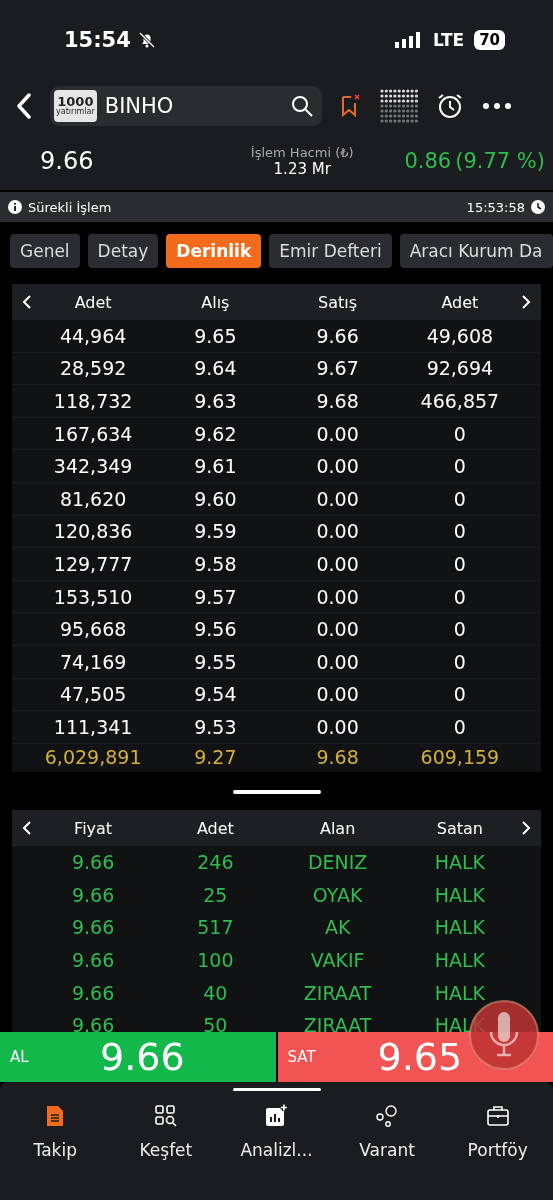  I want to click on column-header: Fiyat, so click(93, 828).